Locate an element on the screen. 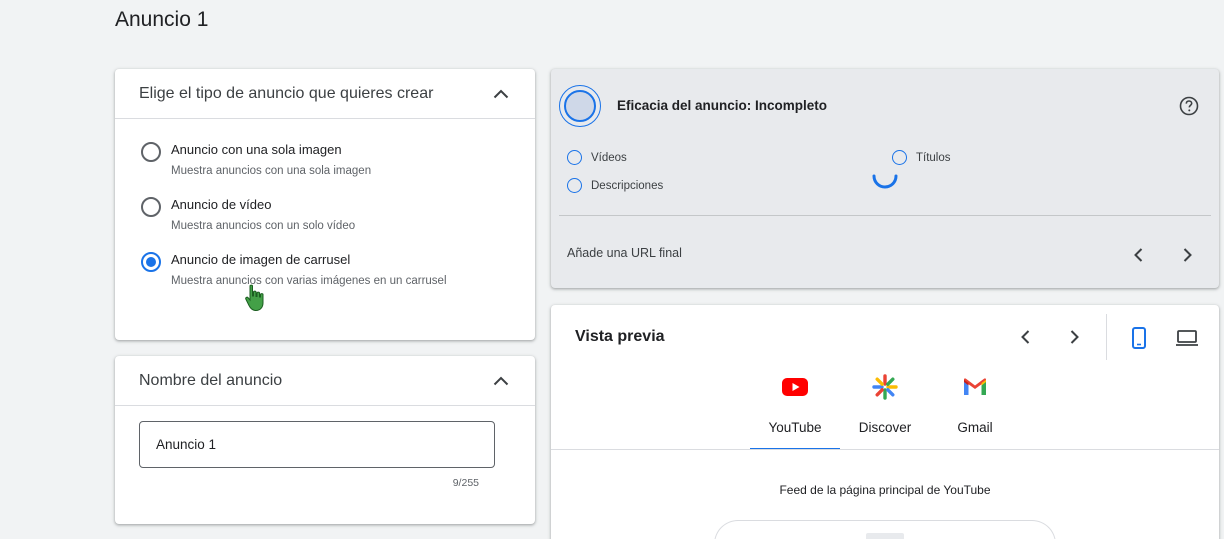 The width and height of the screenshot is (1224, 539). feed-label: Feed de la página principal de YouTube is located at coordinates (885, 490).